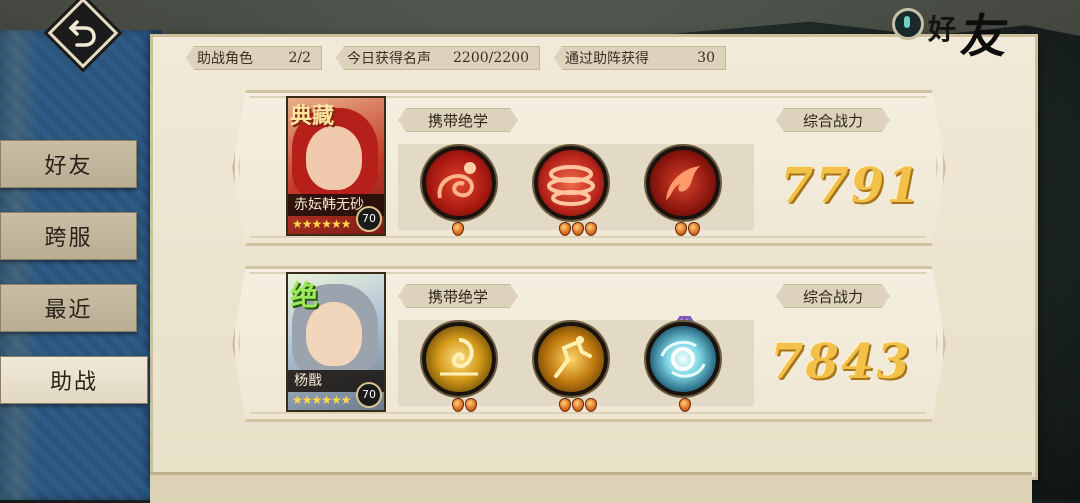  I want to click on golden-spiral-skill-icon, so click(459, 357).